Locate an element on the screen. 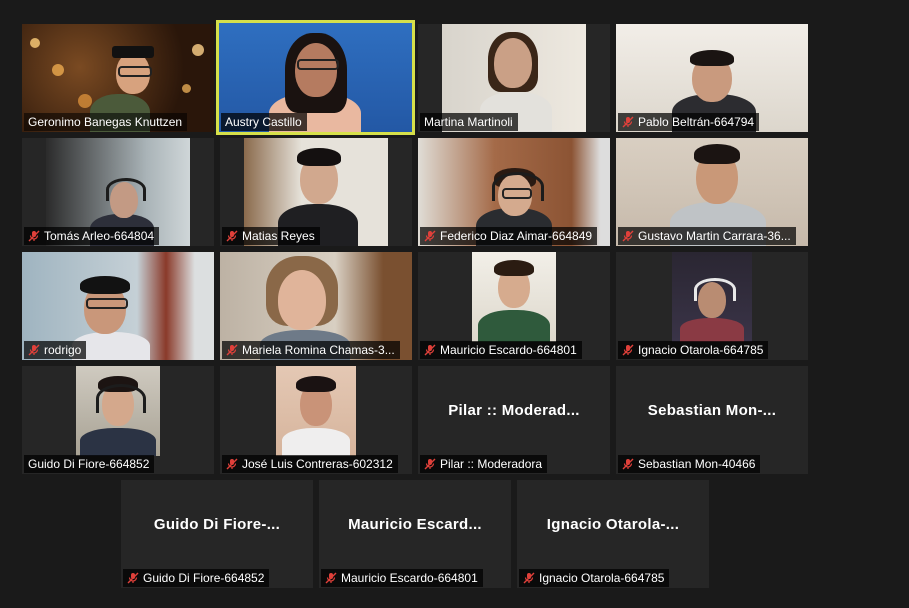  participant-name: Pilar :: Moderadora is located at coordinates (491, 464).